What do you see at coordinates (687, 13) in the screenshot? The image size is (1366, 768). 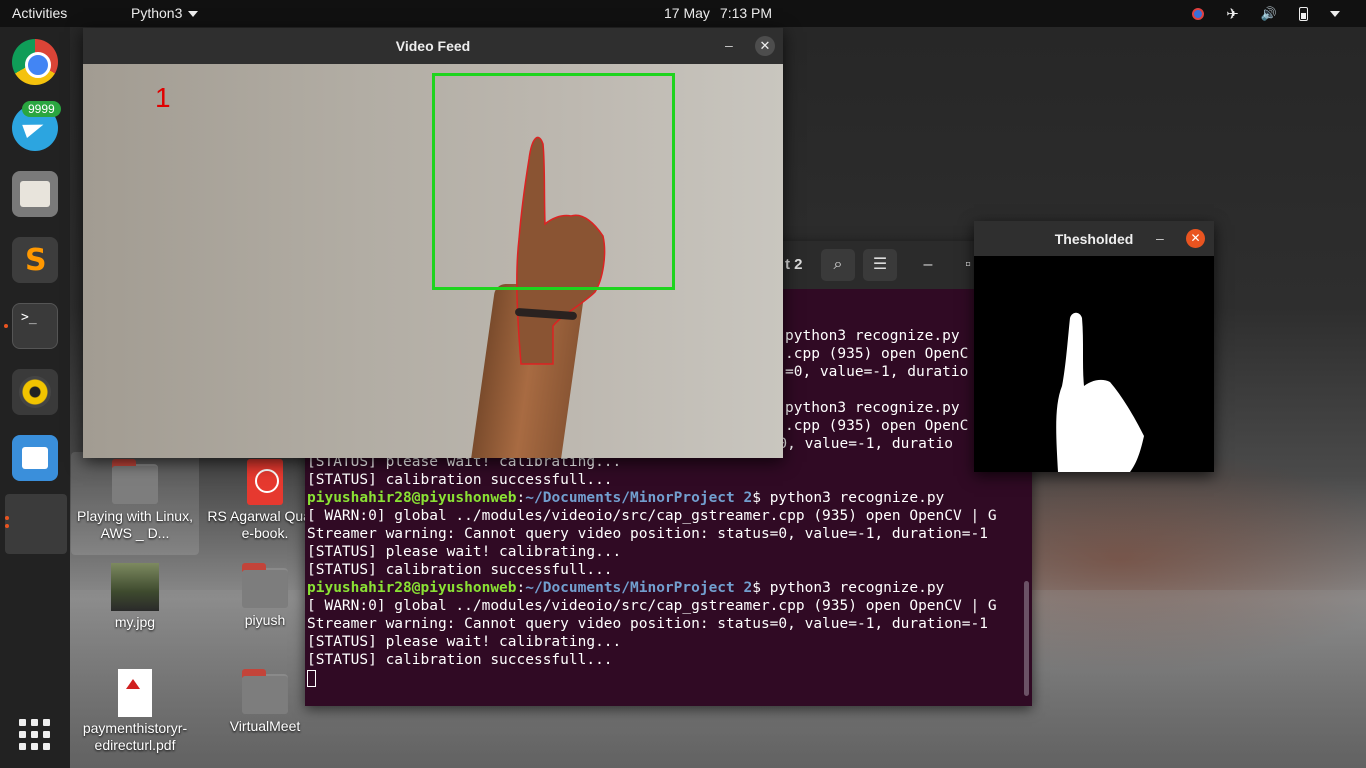 I see `clock-date: 17 May` at bounding box center [687, 13].